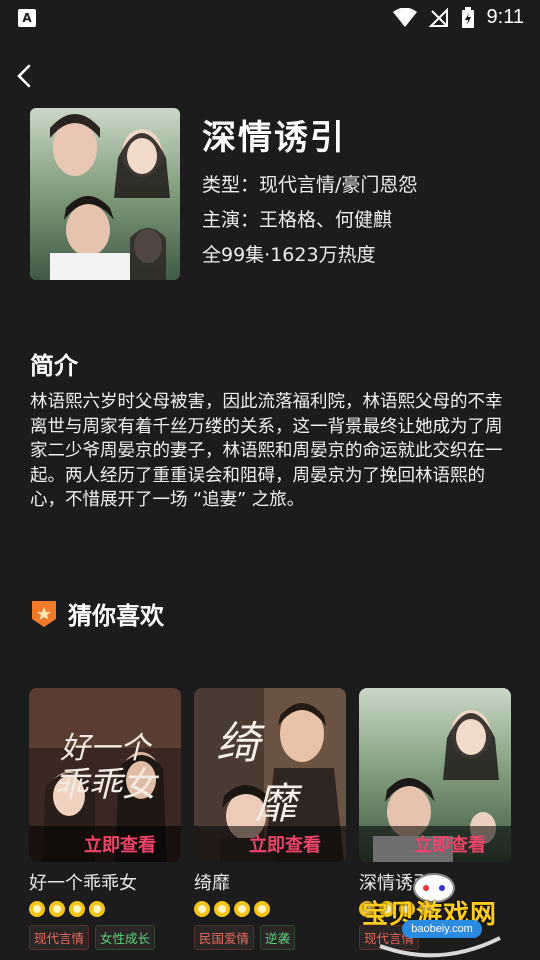 The image size is (540, 960). What do you see at coordinates (458, 17) in the screenshot?
I see `status-icons: 9:11` at bounding box center [458, 17].